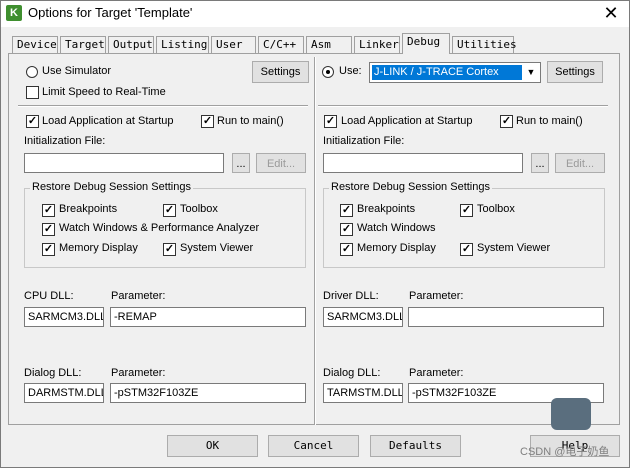 Image resolution: width=630 pixels, height=468 pixels. Describe the element at coordinates (611, 13) in the screenshot. I see `close-icon: ✕` at that location.